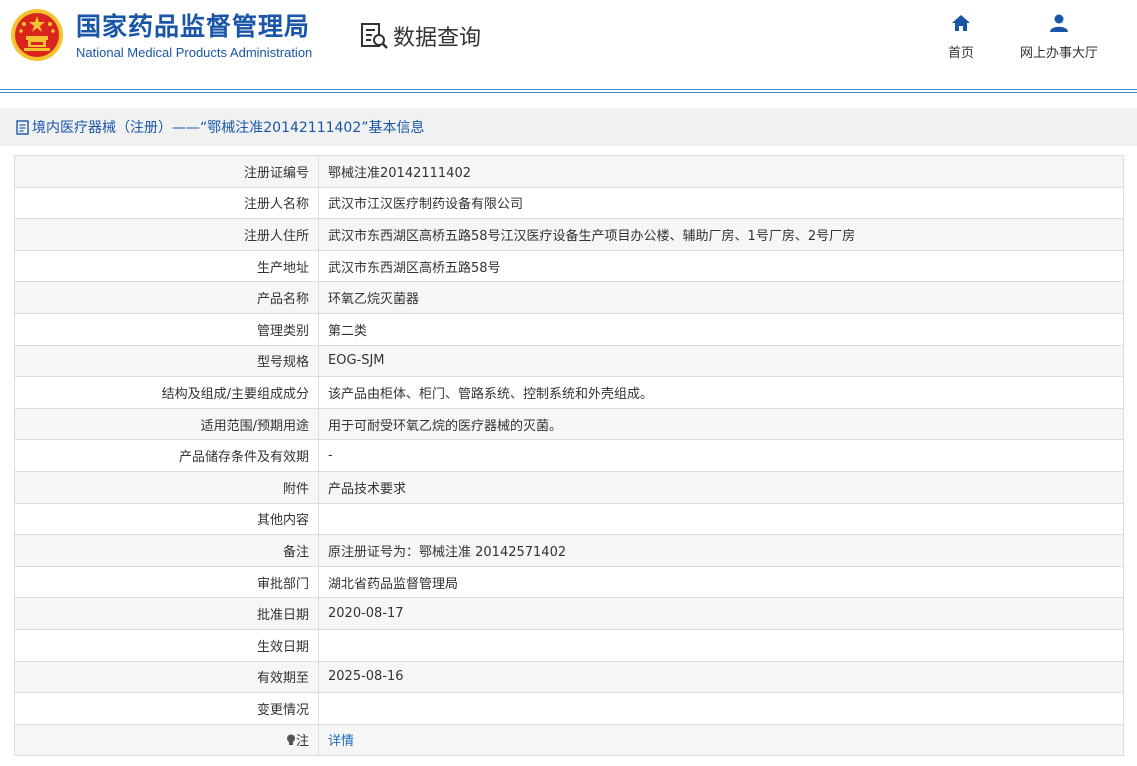 The height and width of the screenshot is (766, 1137). Describe the element at coordinates (721, 550) in the screenshot. I see `row-value: 原注册证号为：鄂械注准 20142571402` at that location.